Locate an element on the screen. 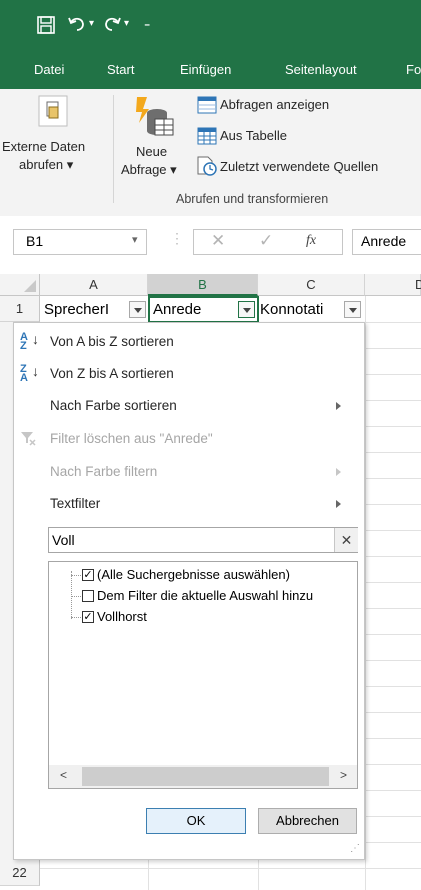  title-bar: ▾ ▾ ₌ is located at coordinates (210, 27).